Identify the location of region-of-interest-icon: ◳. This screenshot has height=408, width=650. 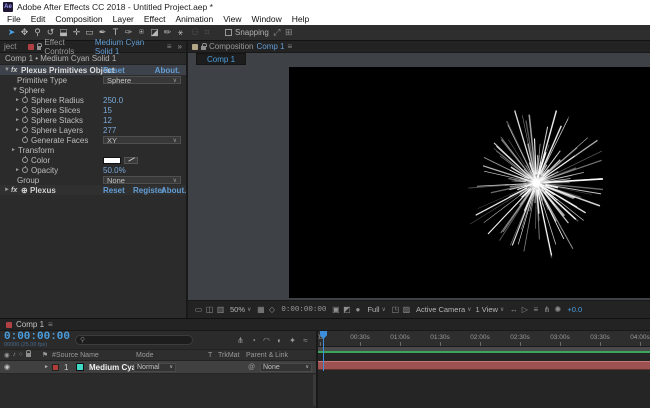
(395, 309).